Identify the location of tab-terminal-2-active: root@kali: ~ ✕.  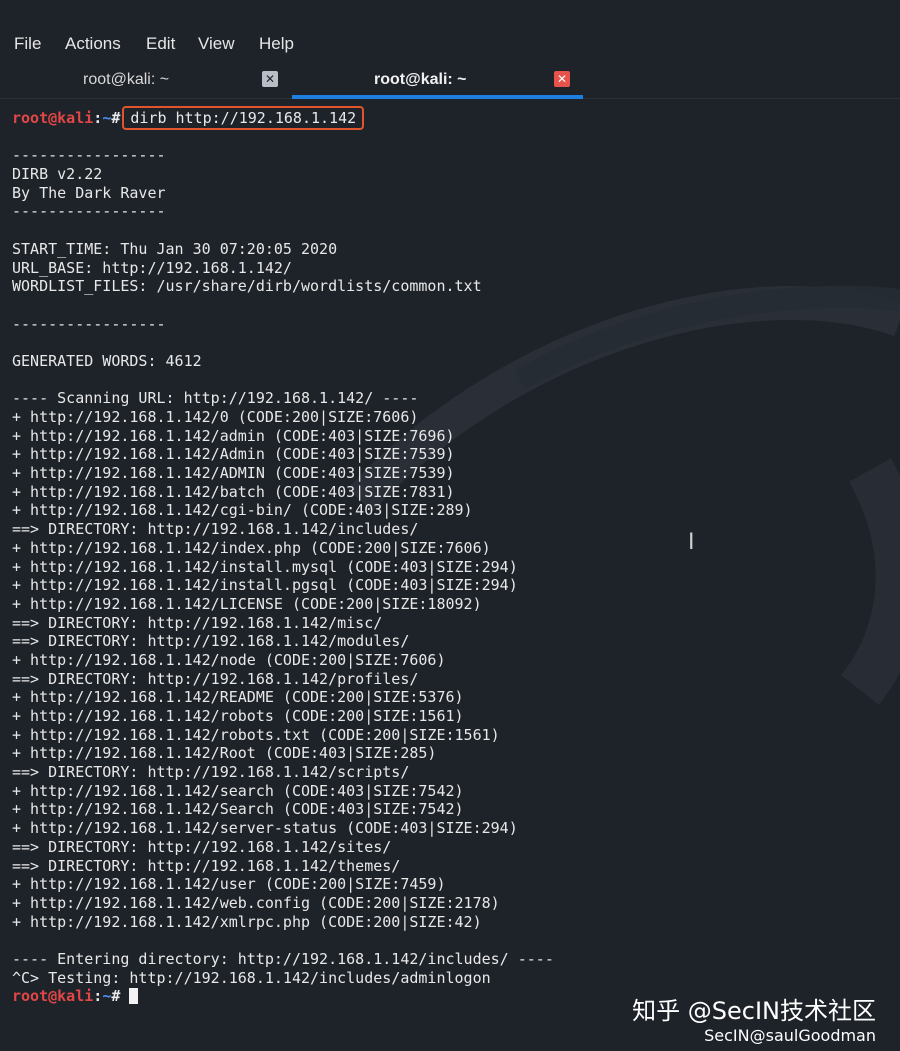
(437, 81).